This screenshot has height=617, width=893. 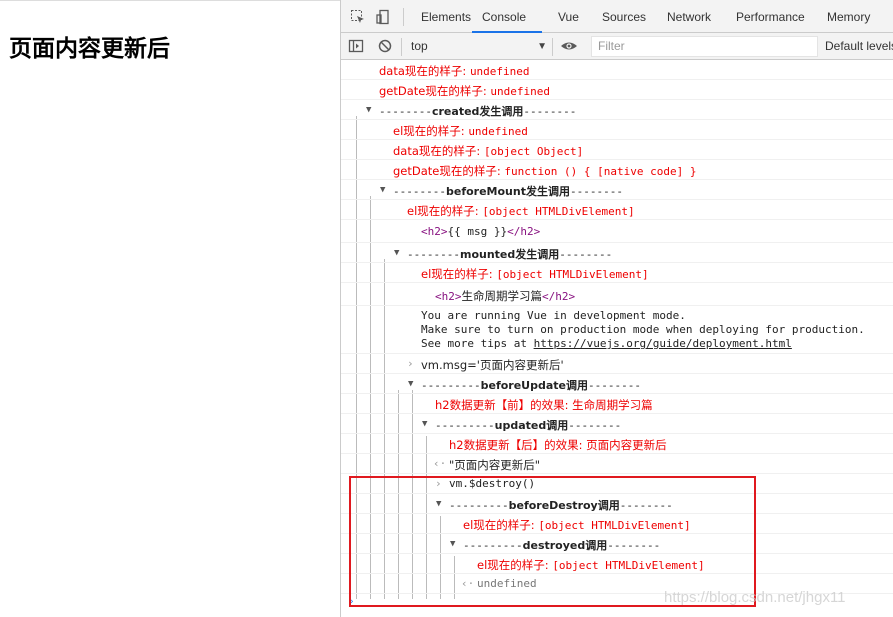 What do you see at coordinates (534, 385) in the screenshot?
I see `group-title: beforeUpdate调用` at bounding box center [534, 385].